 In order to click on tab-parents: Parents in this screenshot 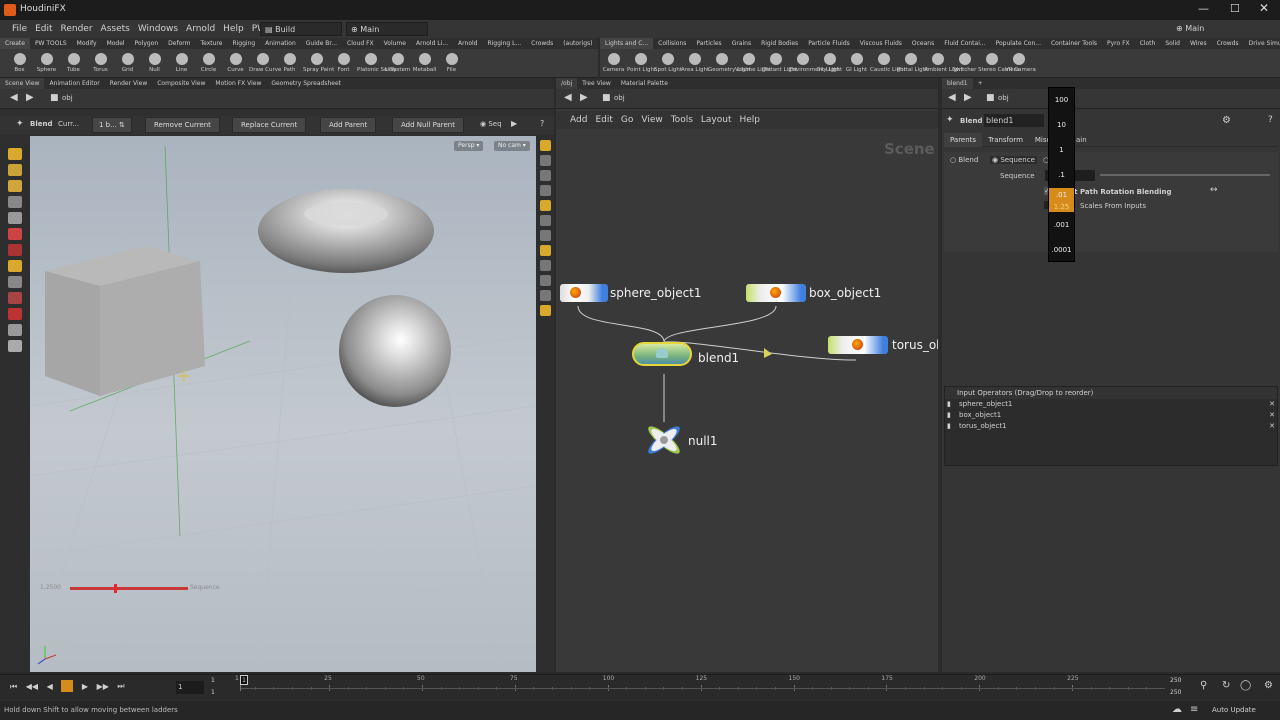, I will do `click(963, 140)`.